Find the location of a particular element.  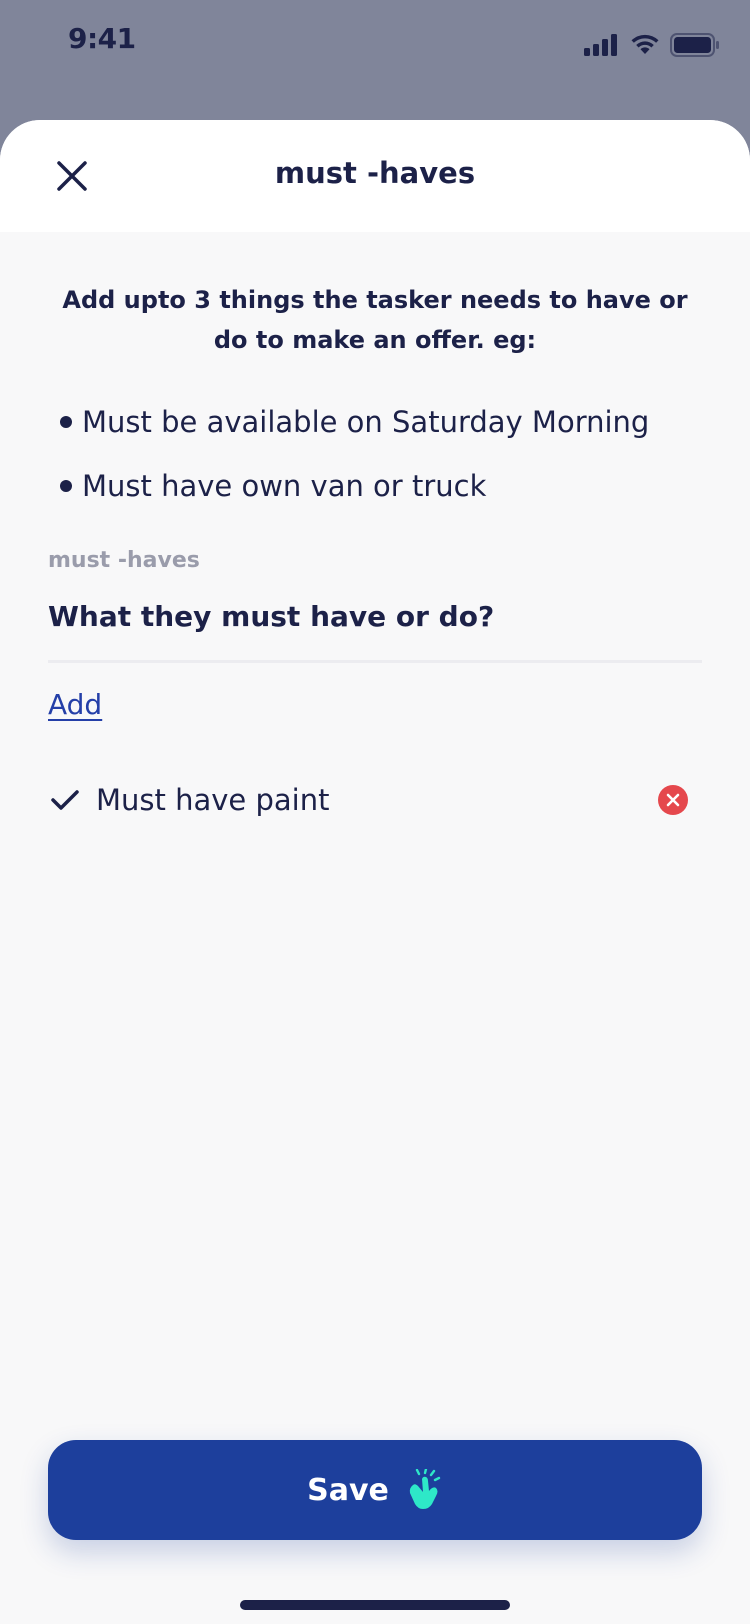

example-item: Must be available on Saturday Morning is located at coordinates (383, 422).